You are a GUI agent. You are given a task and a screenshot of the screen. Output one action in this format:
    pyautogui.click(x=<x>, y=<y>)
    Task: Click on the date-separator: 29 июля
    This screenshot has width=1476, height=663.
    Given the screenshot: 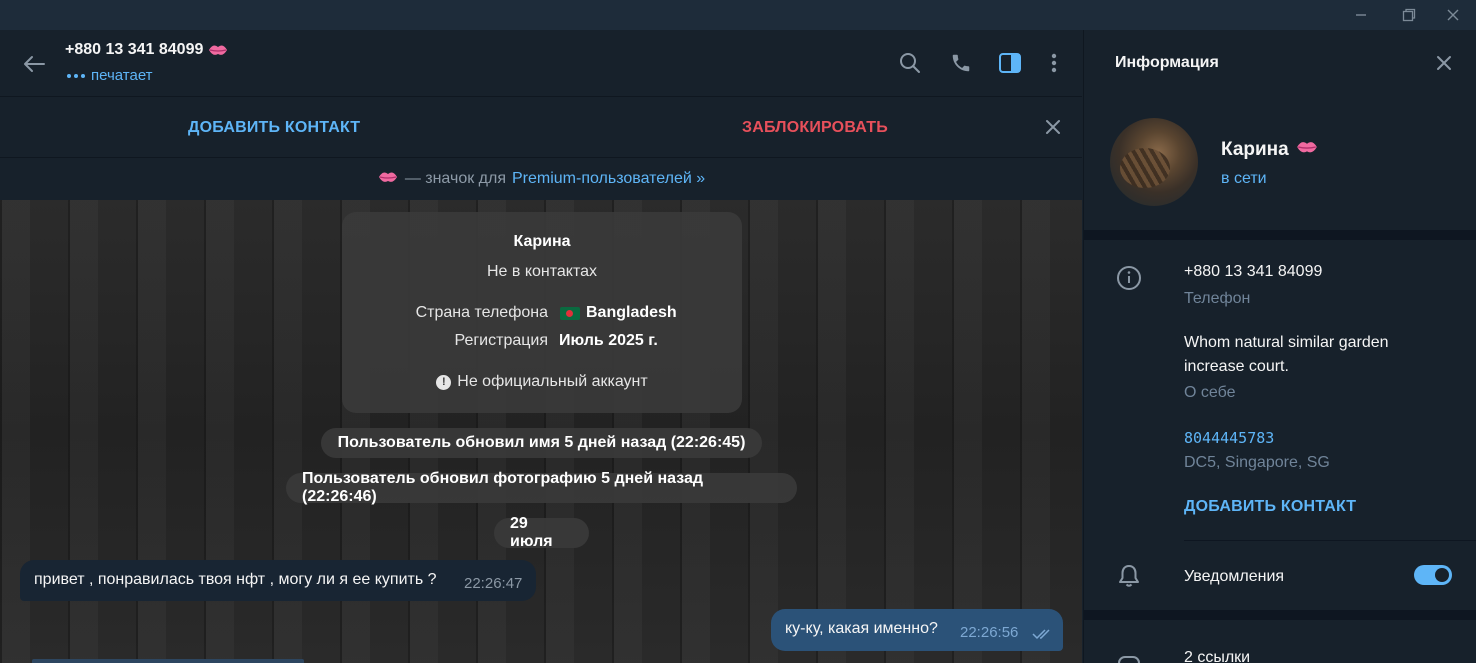 What is the action you would take?
    pyautogui.click(x=541, y=532)
    